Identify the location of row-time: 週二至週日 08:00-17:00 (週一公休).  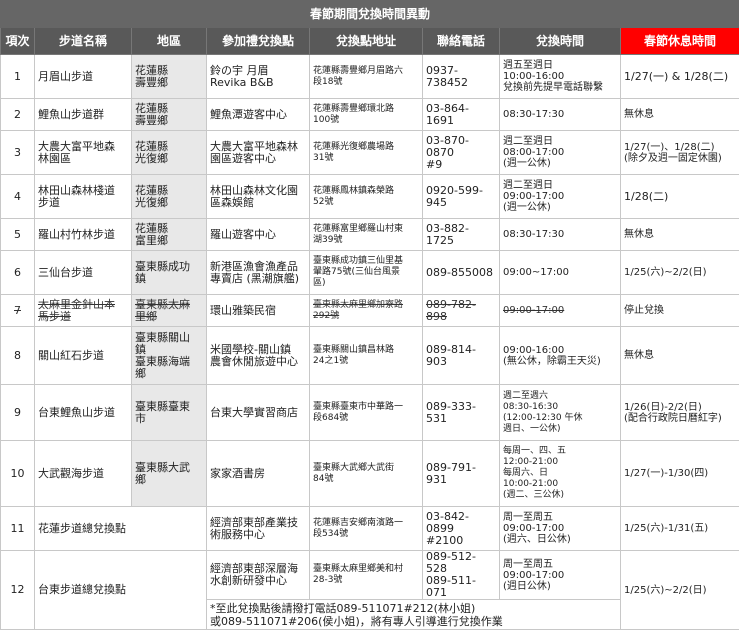
(560, 153).